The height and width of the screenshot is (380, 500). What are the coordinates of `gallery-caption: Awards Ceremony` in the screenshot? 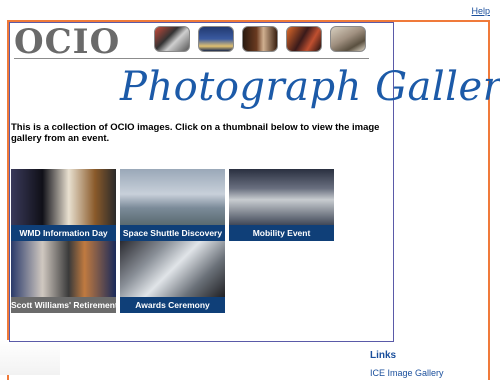 It's located at (172, 305).